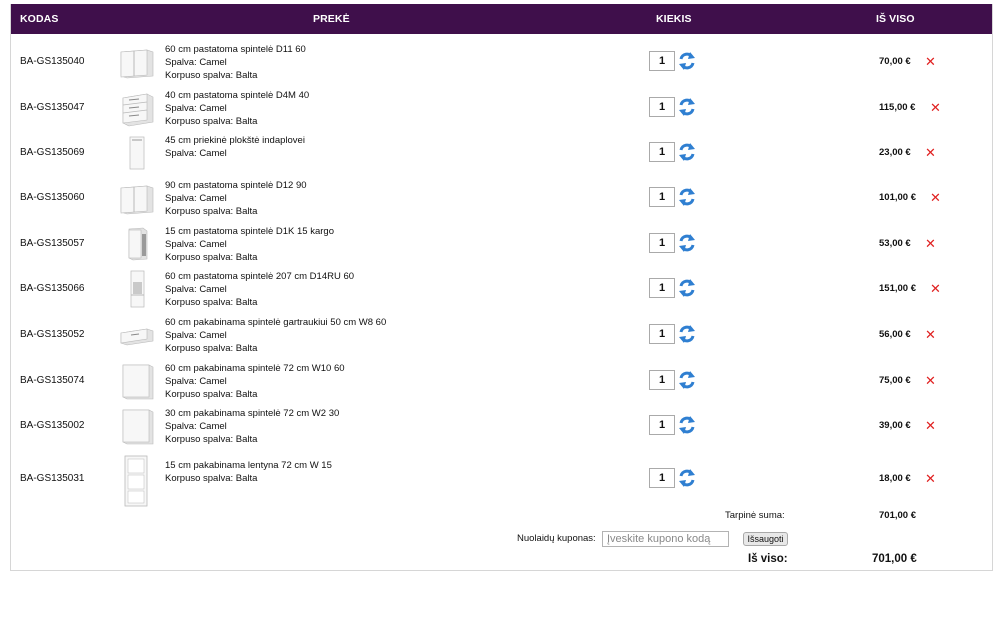  I want to click on item-code: BA-GS135057, so click(52, 243).